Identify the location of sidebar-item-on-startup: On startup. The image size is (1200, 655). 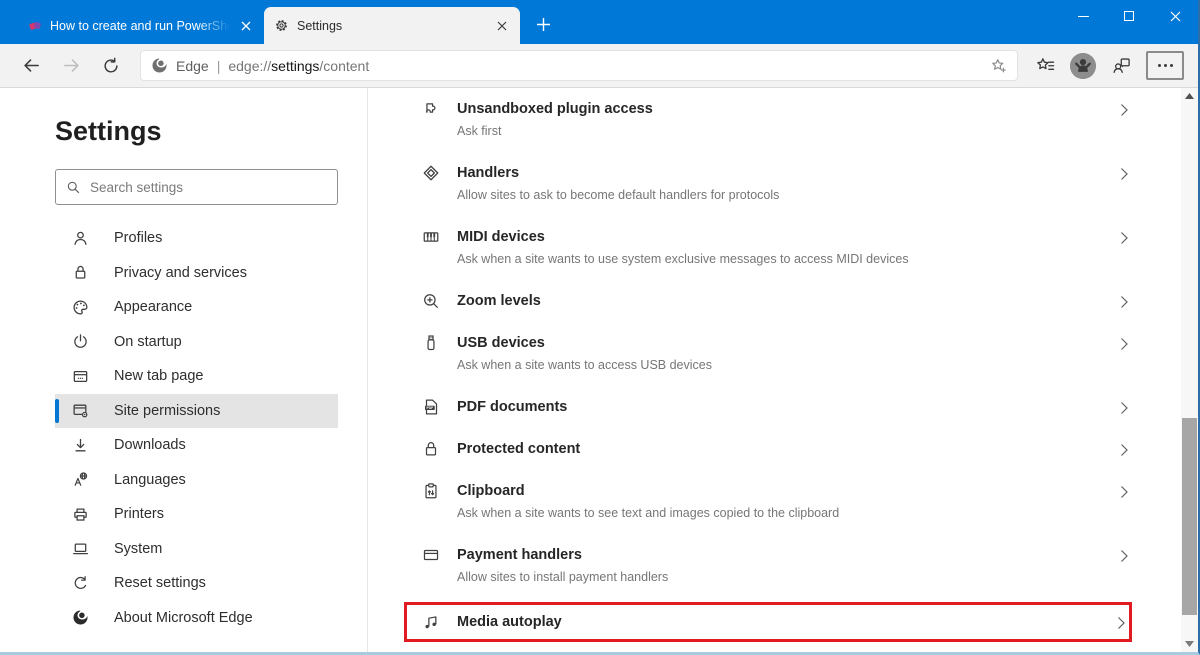
(196, 342).